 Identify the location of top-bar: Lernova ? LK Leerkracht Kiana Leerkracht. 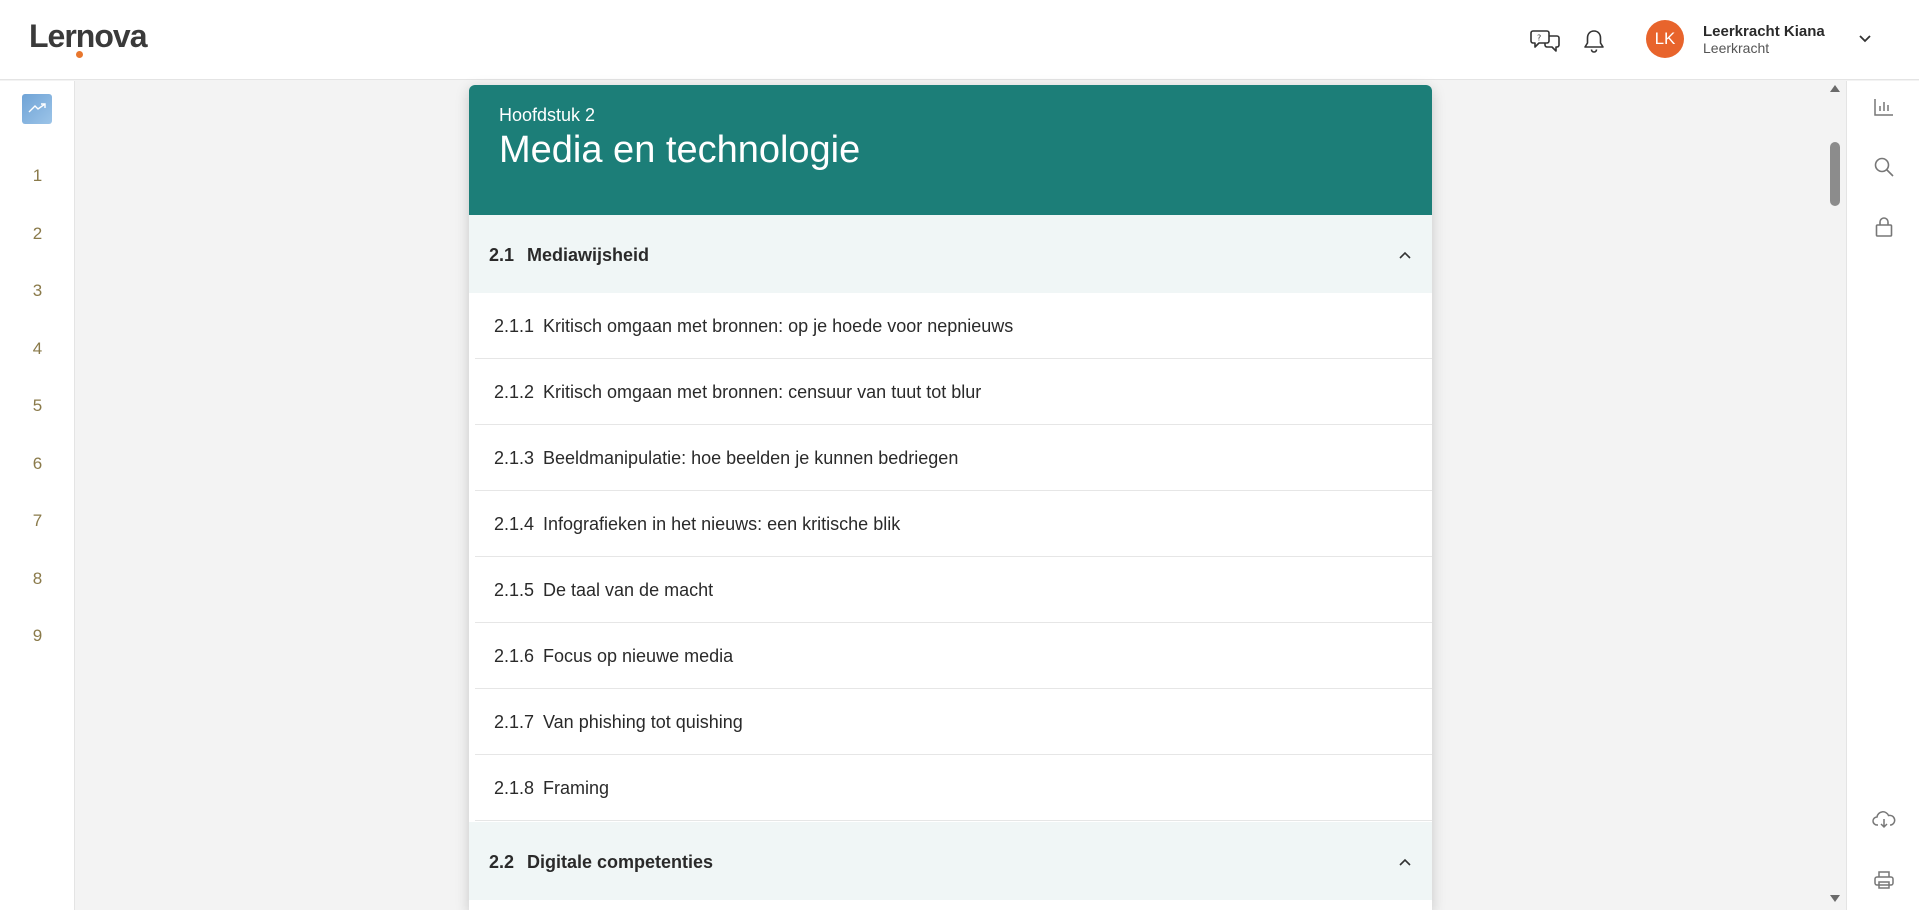
(959, 40).